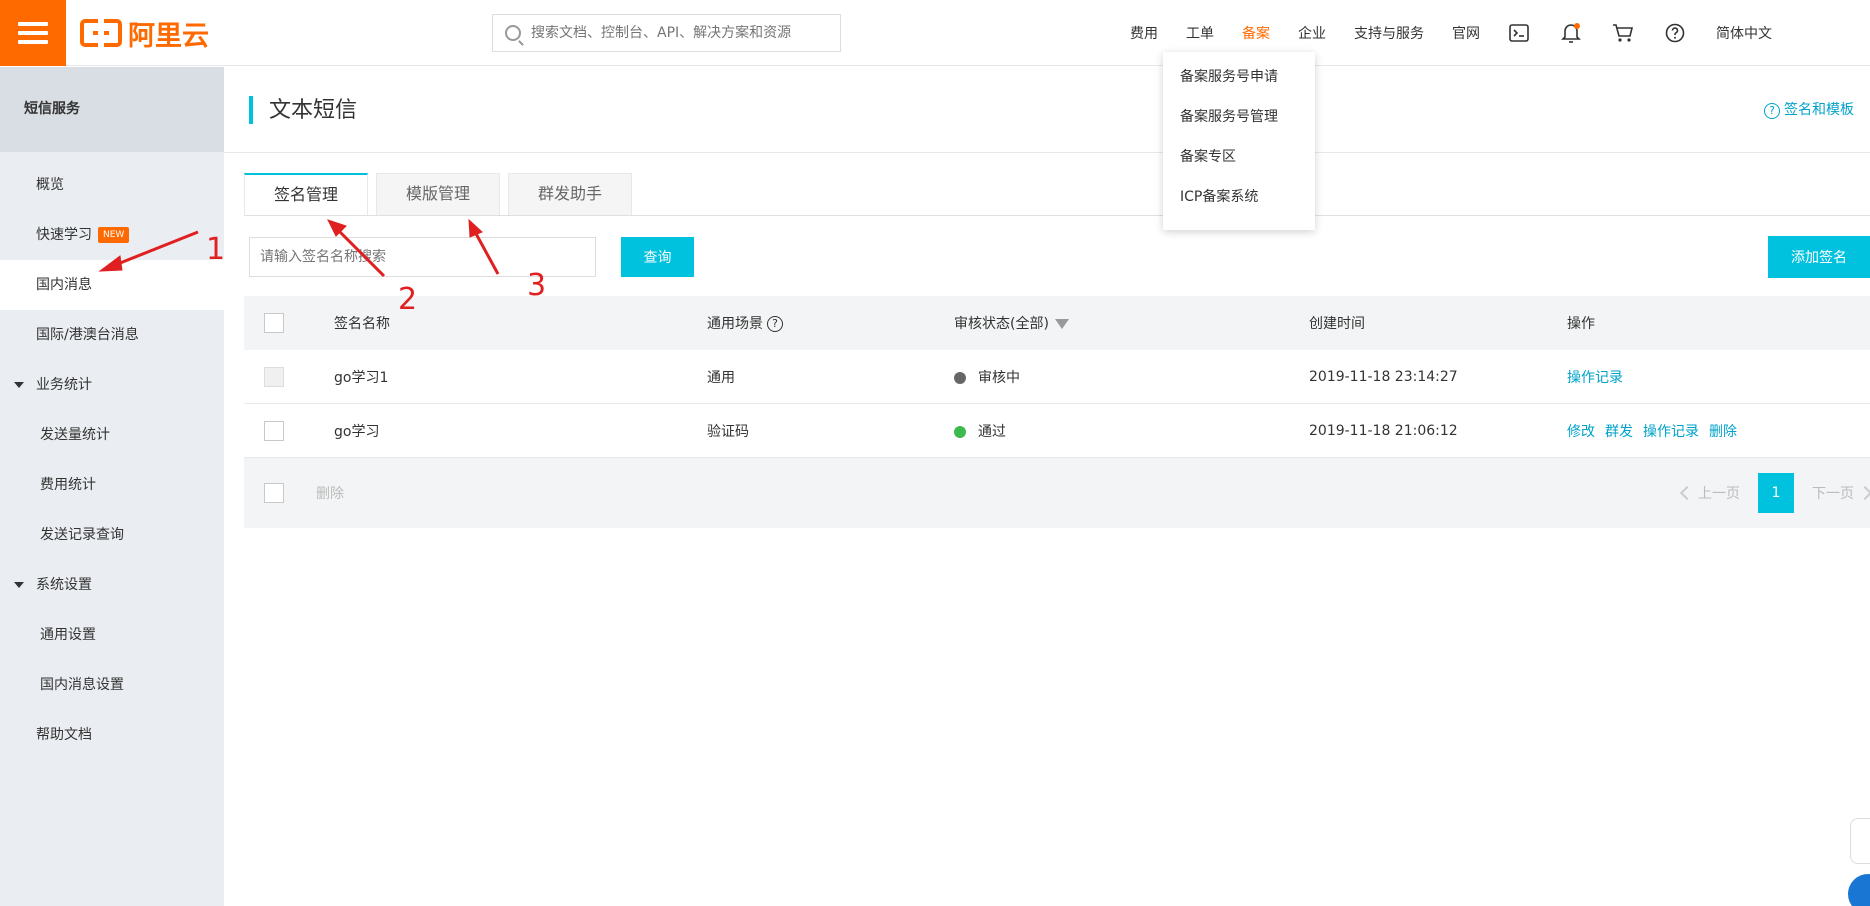 Image resolution: width=1870 pixels, height=906 pixels. What do you see at coordinates (1719, 494) in the screenshot?
I see `prev-page-label: 上一页` at bounding box center [1719, 494].